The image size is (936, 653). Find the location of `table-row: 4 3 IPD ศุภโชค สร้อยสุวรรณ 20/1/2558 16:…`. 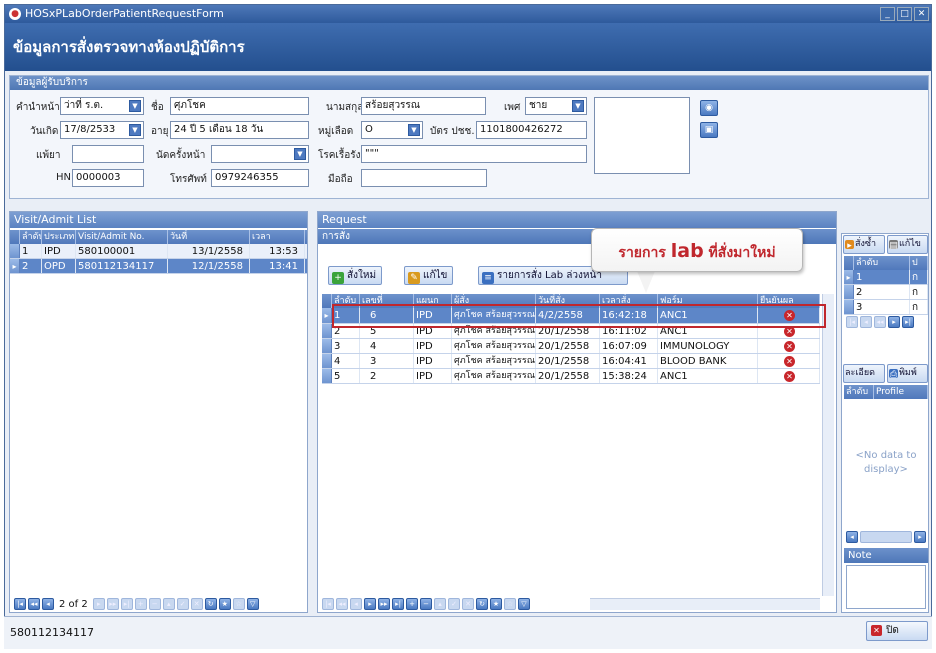

table-row: 4 3 IPD ศุภโชค สร้อยสุวรรณ 20/1/2558 16:… is located at coordinates (571, 361).